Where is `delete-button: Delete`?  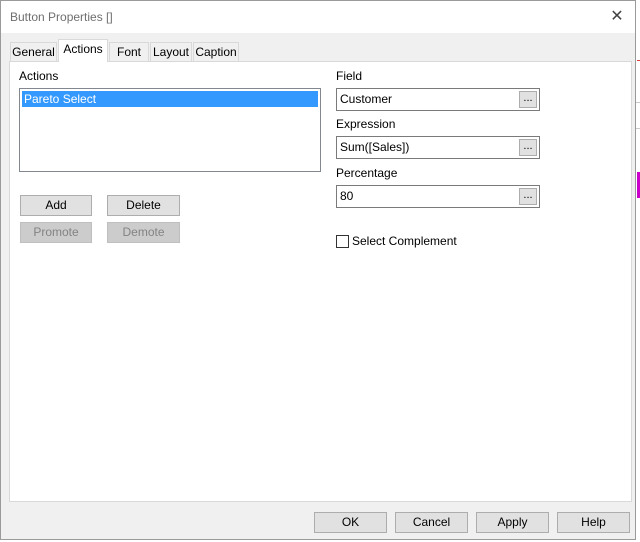
delete-button: Delete is located at coordinates (143, 205).